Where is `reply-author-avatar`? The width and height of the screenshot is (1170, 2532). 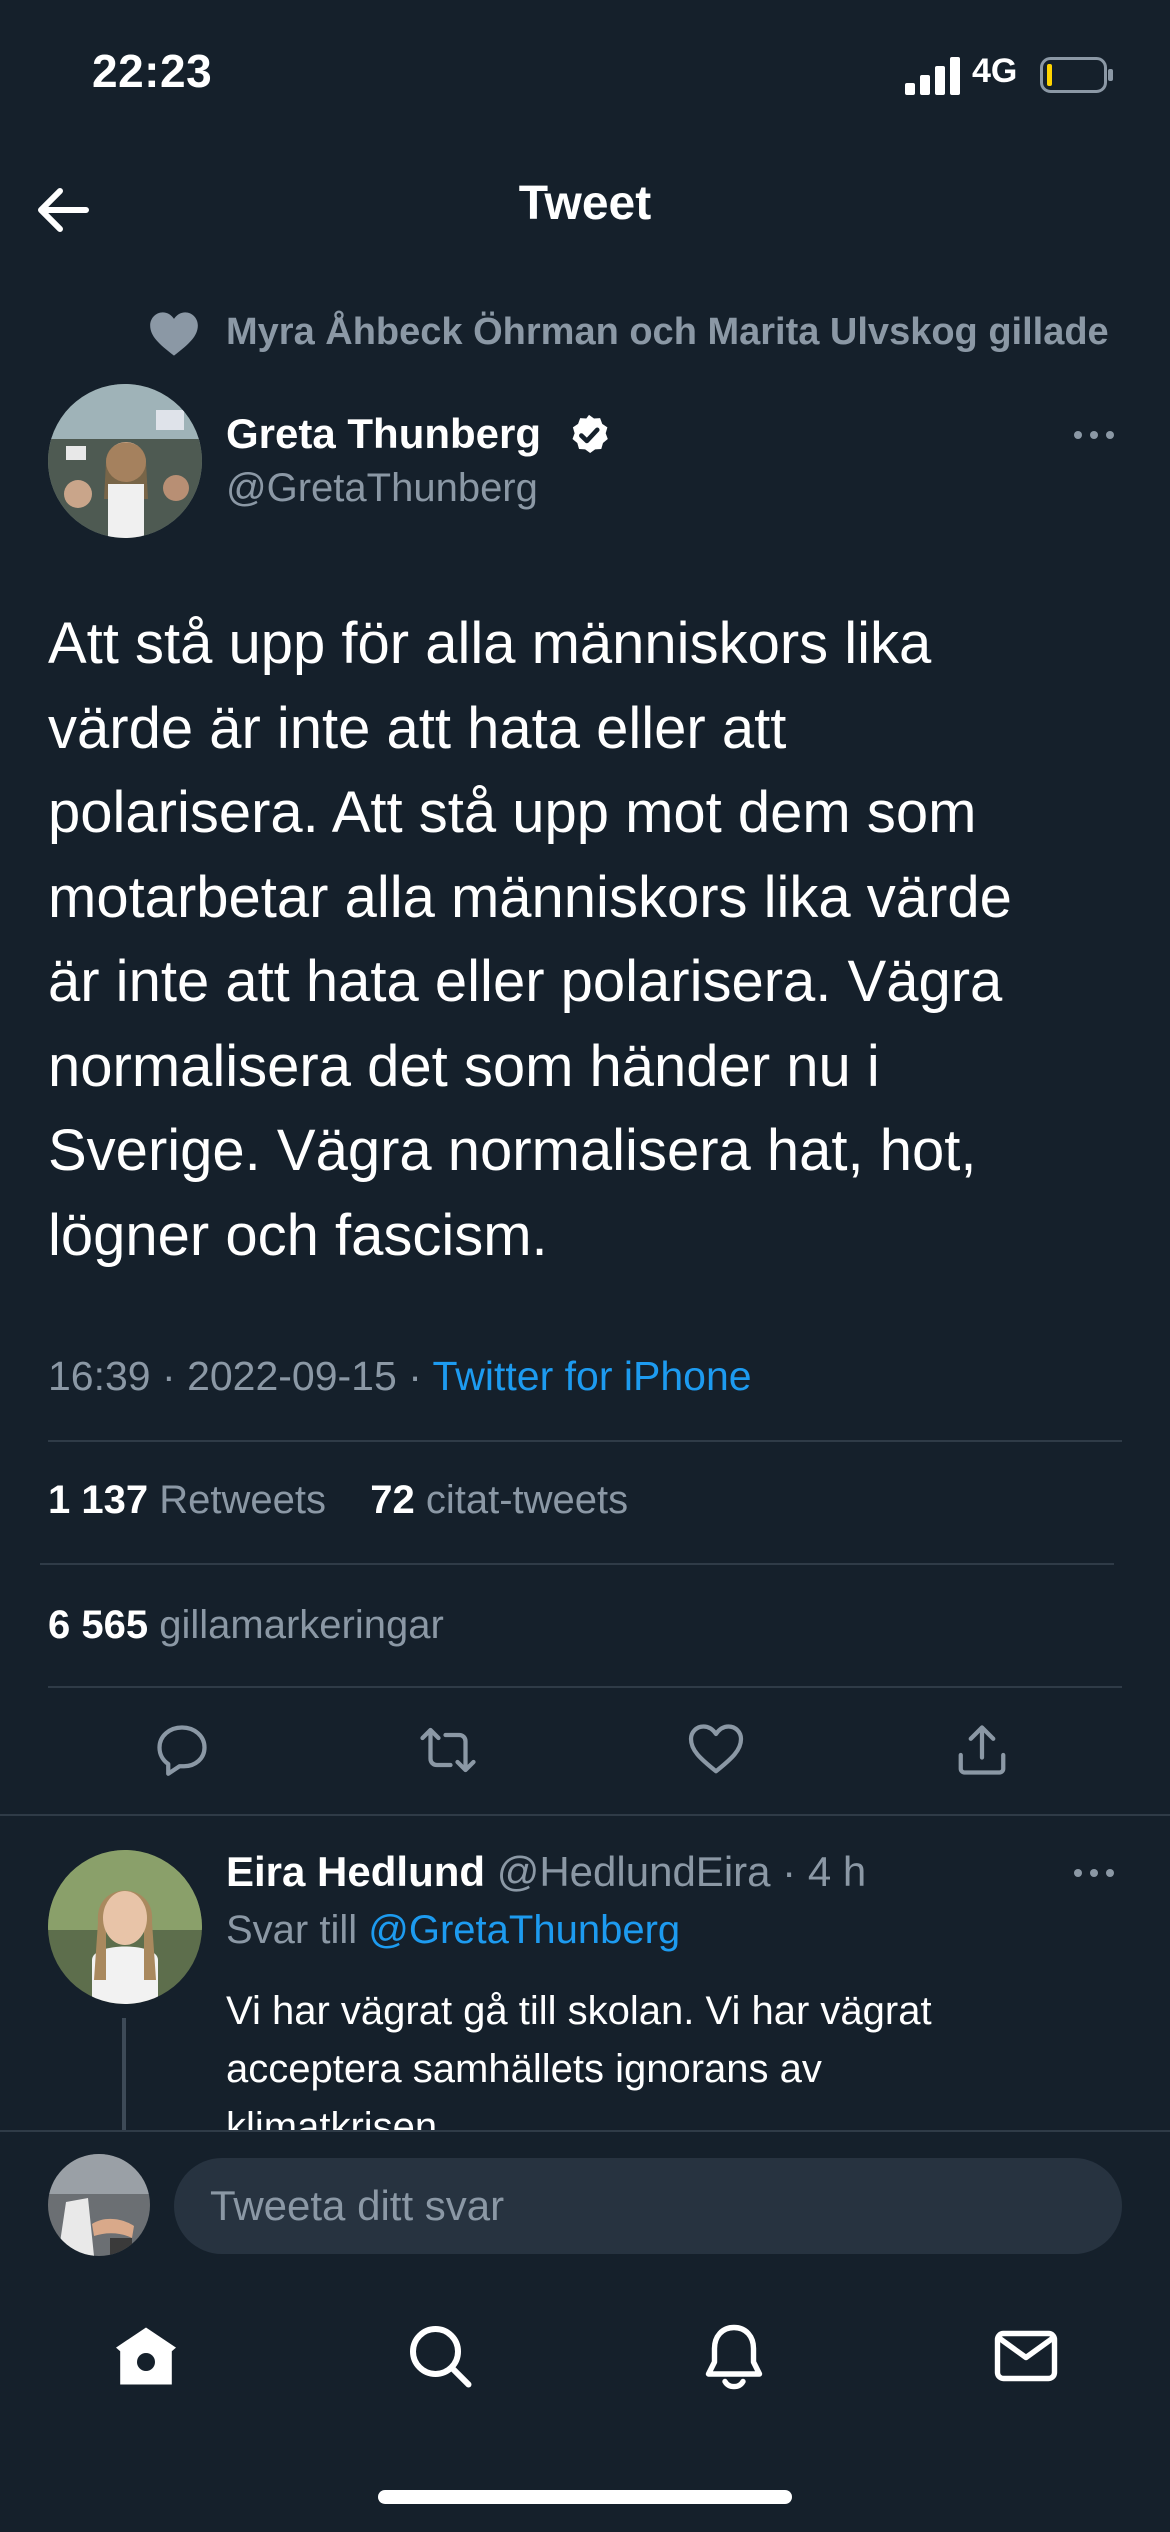 reply-author-avatar is located at coordinates (125, 1927).